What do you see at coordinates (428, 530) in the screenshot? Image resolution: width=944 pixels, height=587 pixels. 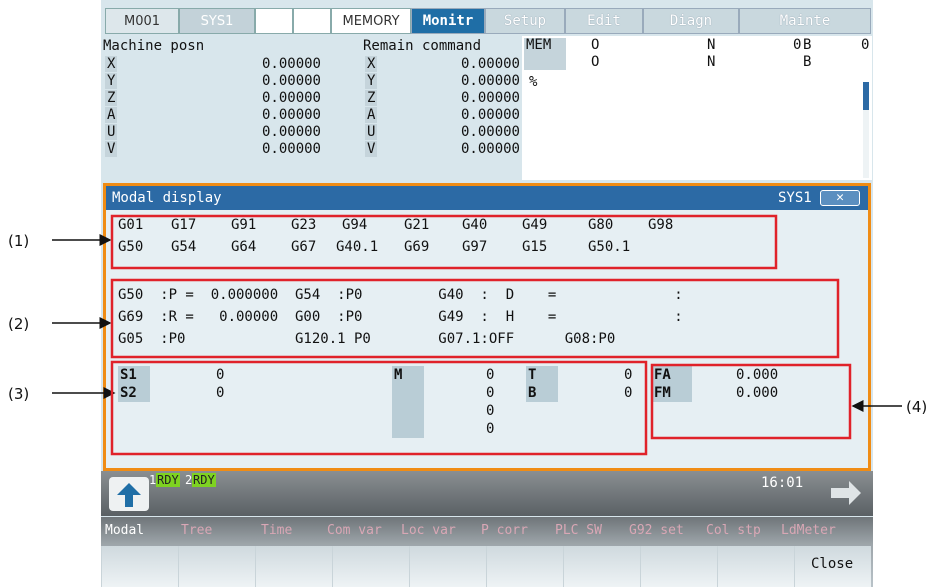 I see `menu-item-loc-var: Loc var` at bounding box center [428, 530].